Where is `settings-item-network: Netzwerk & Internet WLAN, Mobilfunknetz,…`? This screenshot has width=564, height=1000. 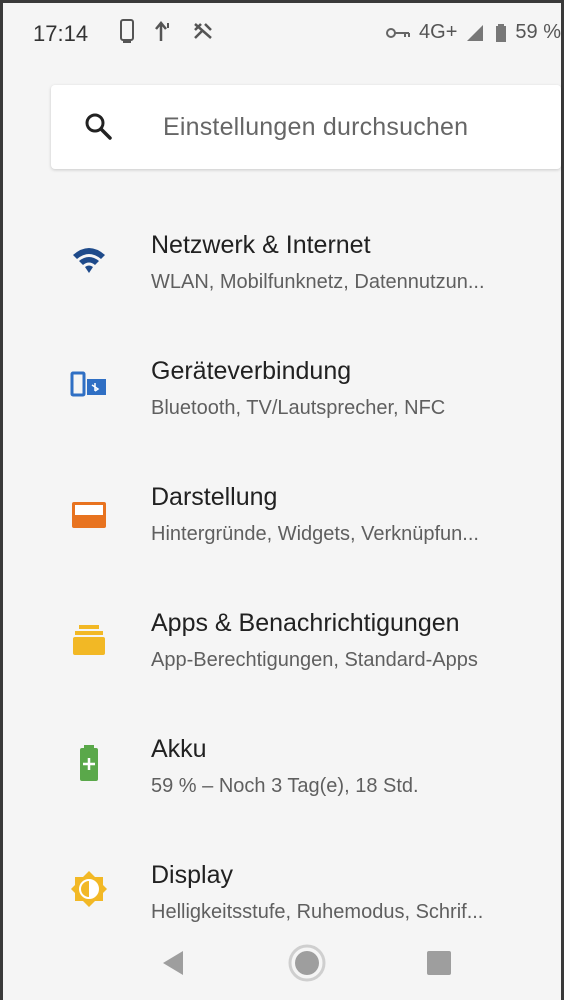
settings-item-network: Netzwerk & Internet WLAN, Mobilfunknetz,… is located at coordinates (283, 272).